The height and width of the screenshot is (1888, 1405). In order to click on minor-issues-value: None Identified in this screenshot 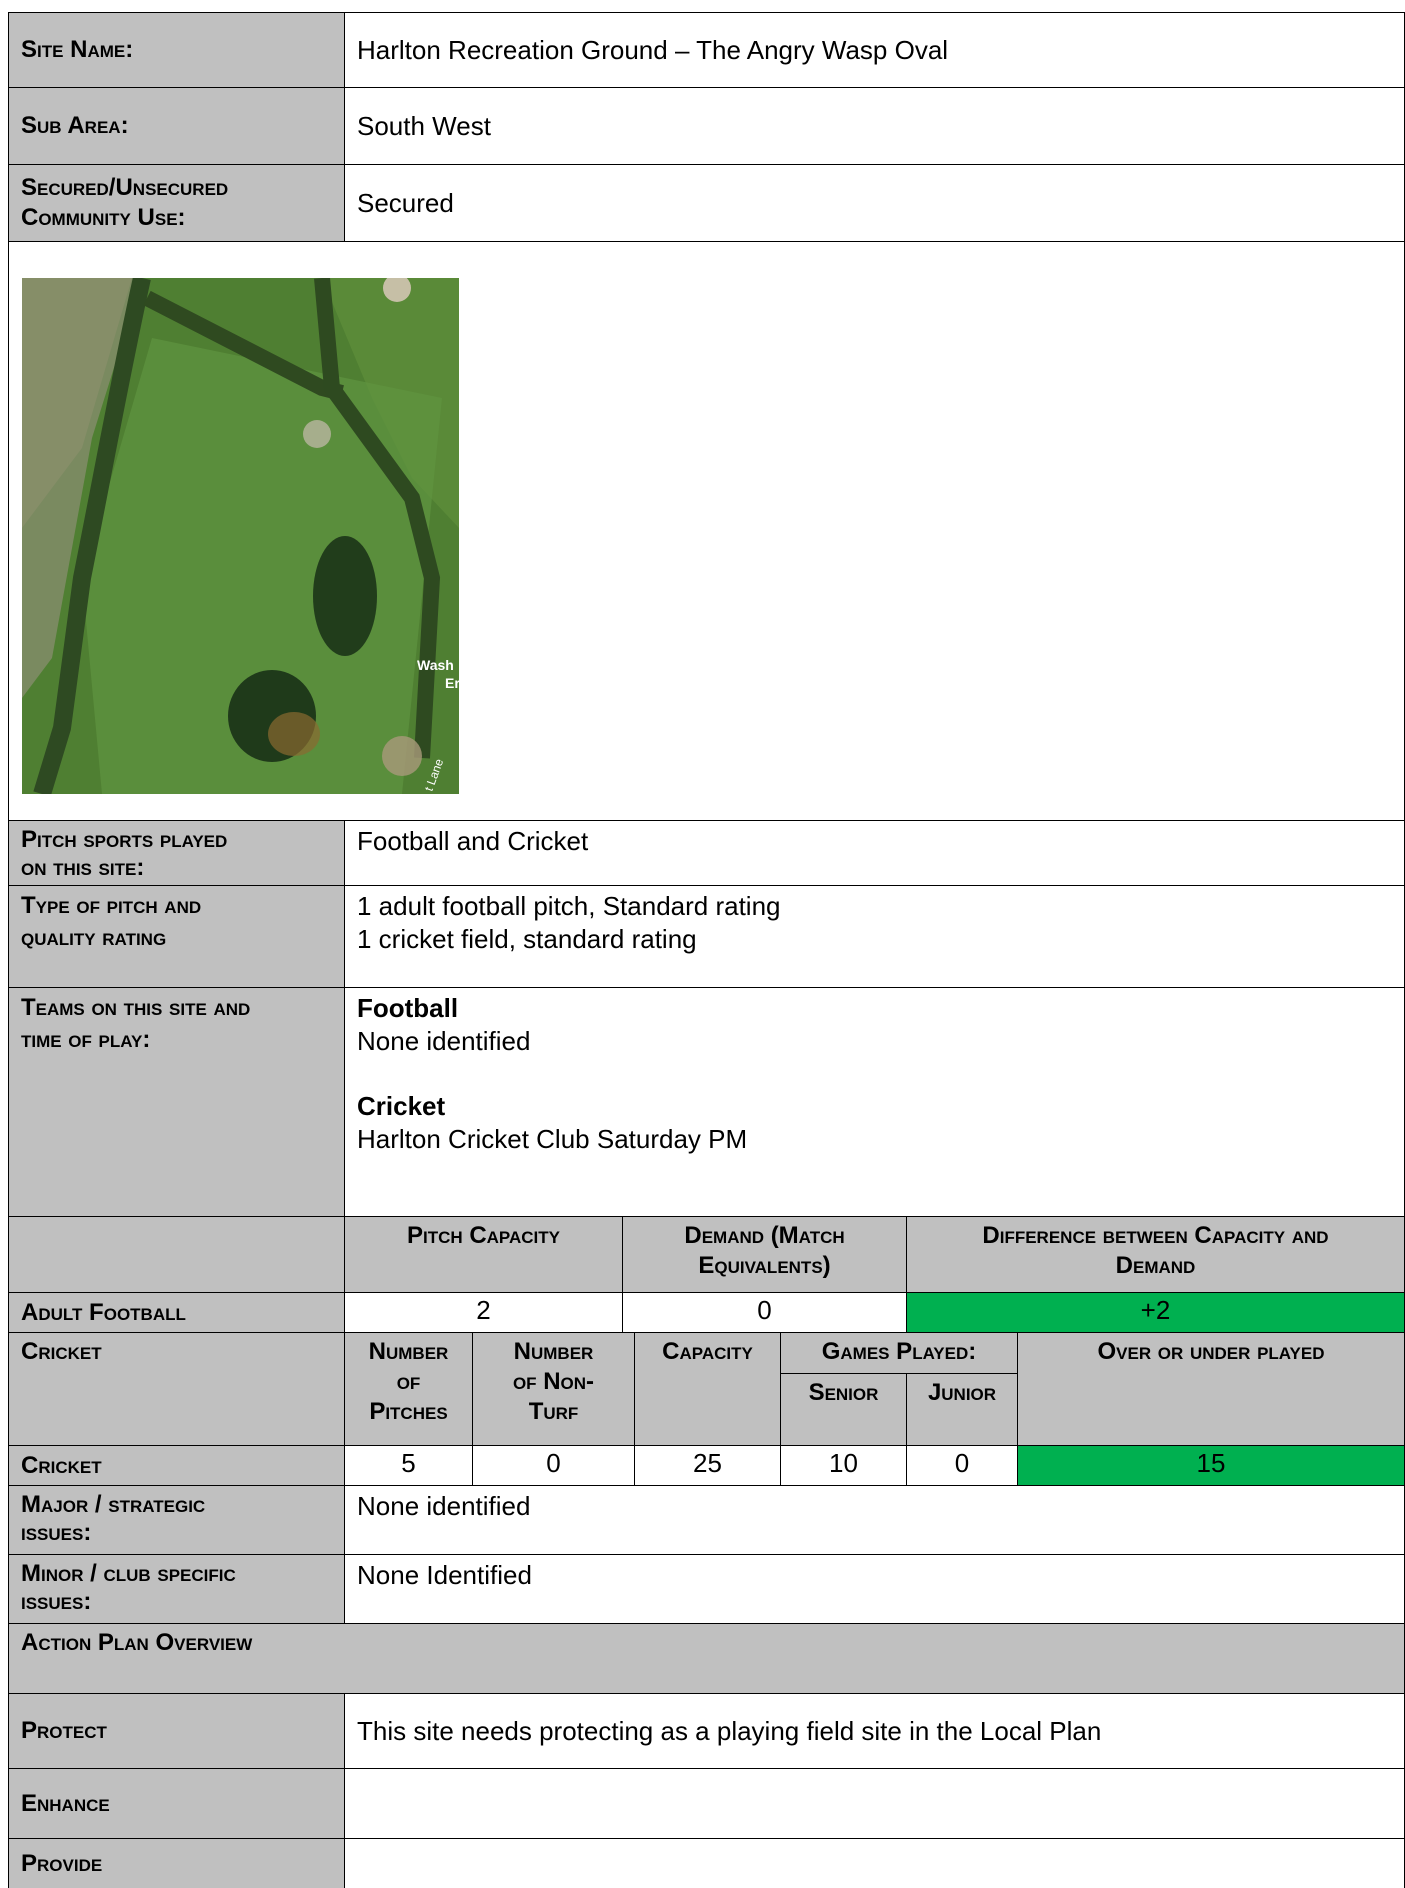, I will do `click(874, 1589)`.